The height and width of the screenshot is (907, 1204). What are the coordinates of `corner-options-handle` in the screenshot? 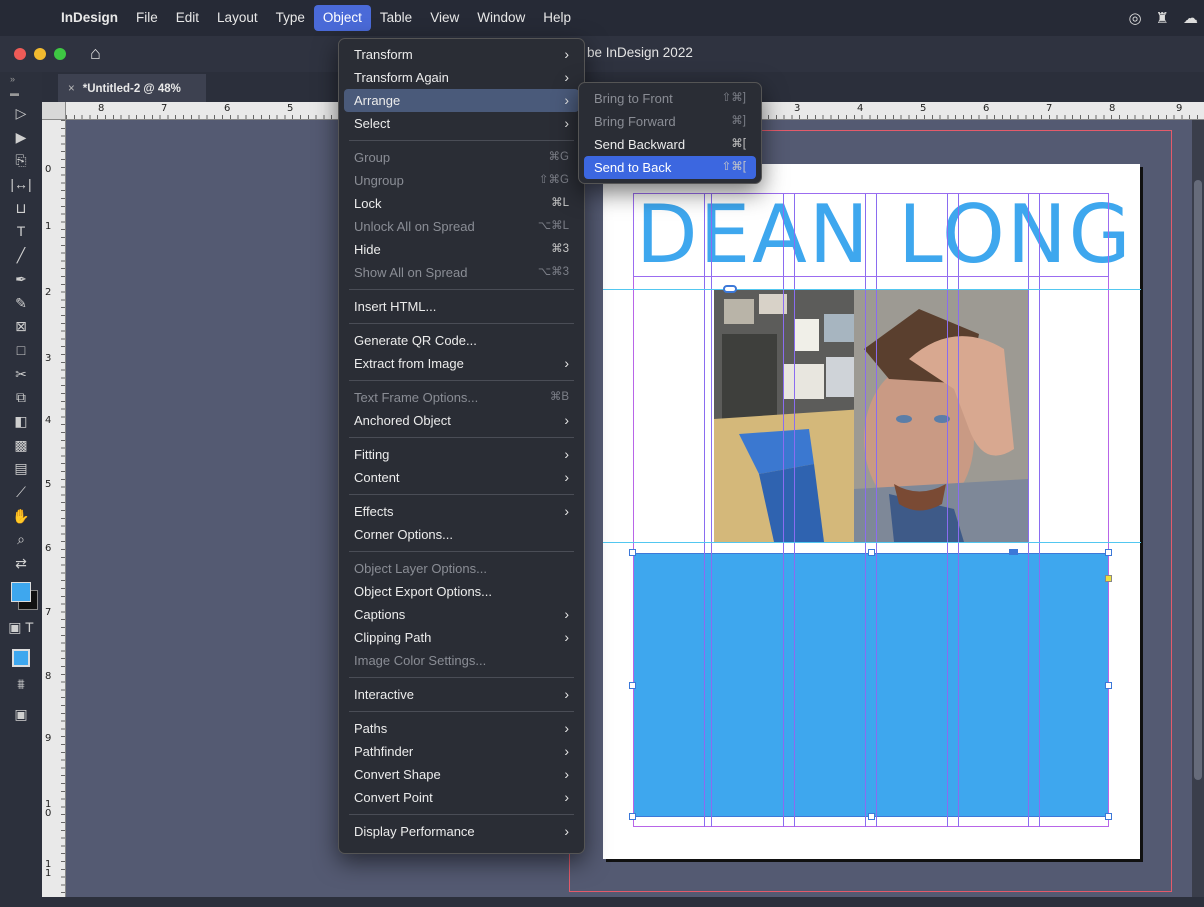 It's located at (1108, 578).